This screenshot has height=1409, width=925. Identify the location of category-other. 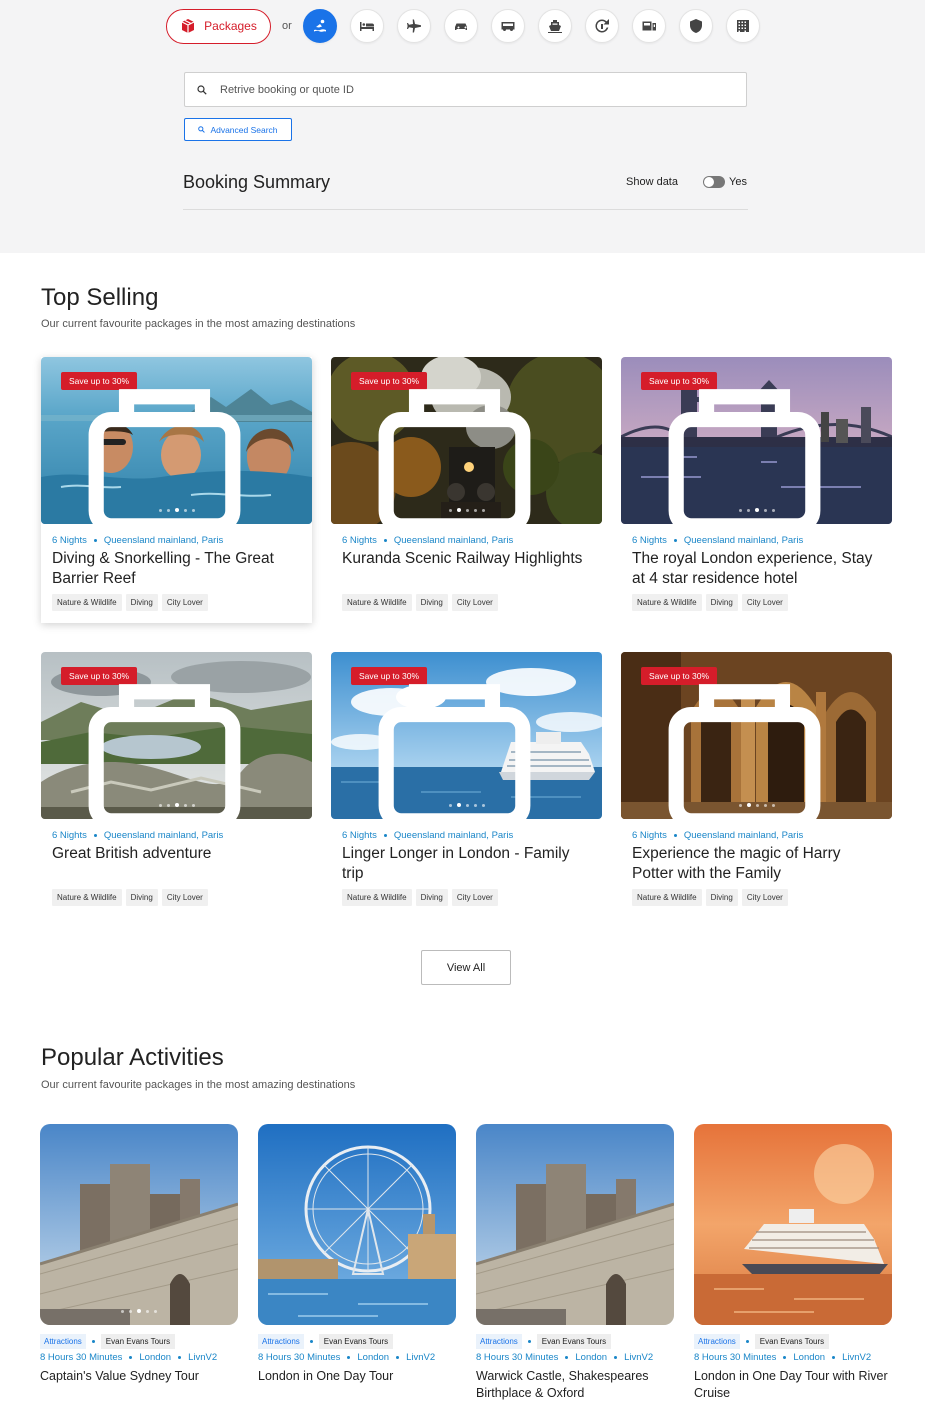
(742, 26).